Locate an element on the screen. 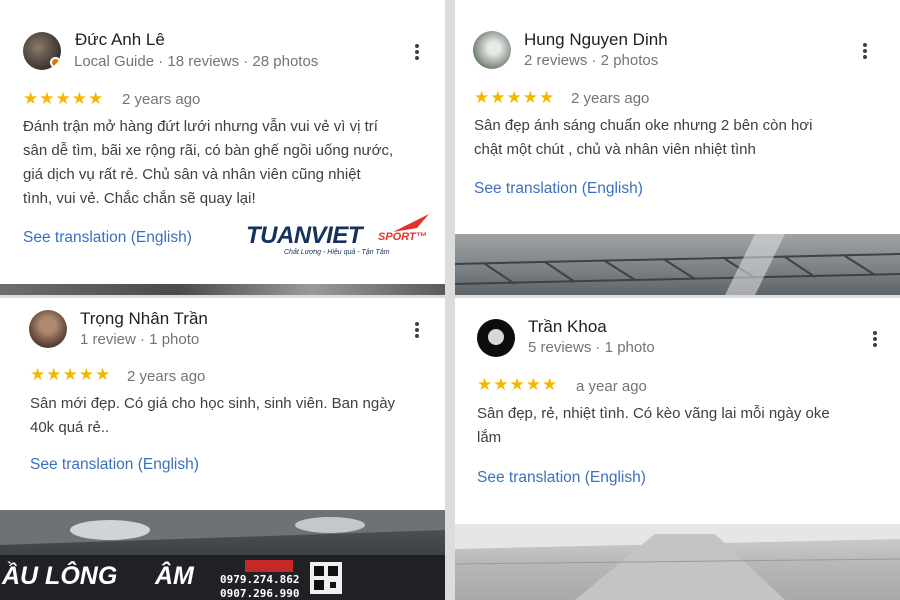 Image resolution: width=900 pixels, height=600 pixels. reviewer-meta: 1 review · 1 photo is located at coordinates (140, 339).